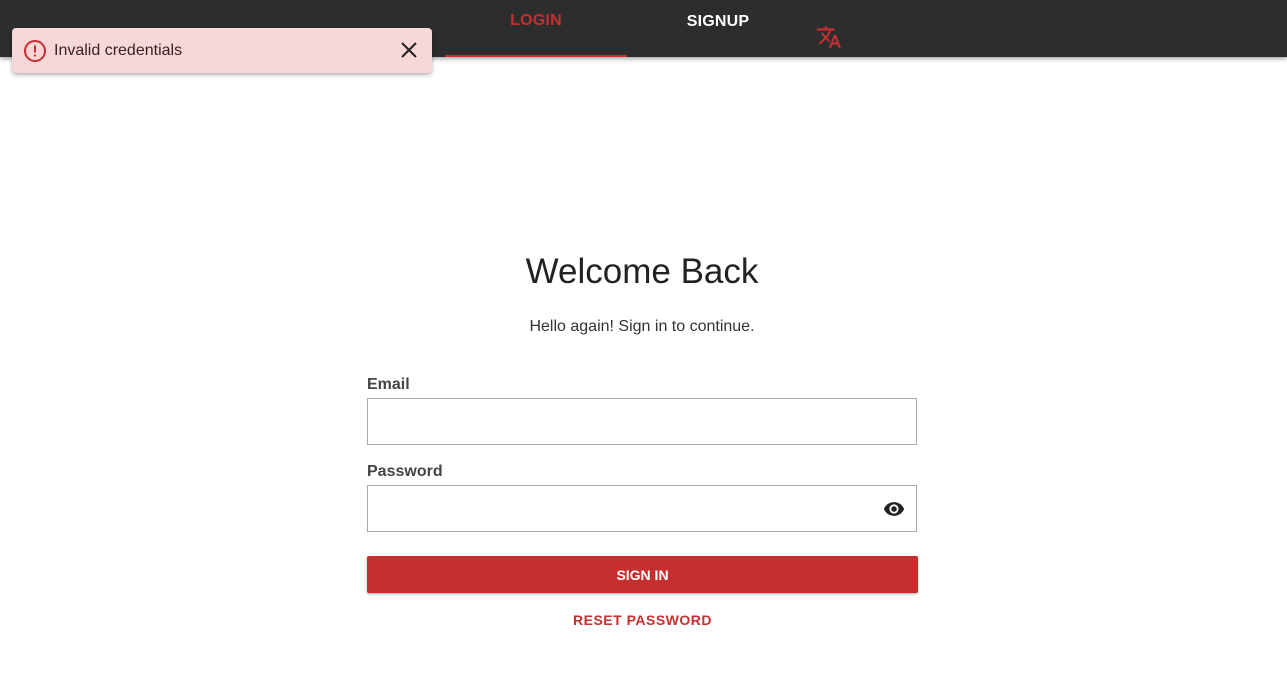 The height and width of the screenshot is (697, 1287). I want to click on email-field, so click(642, 421).